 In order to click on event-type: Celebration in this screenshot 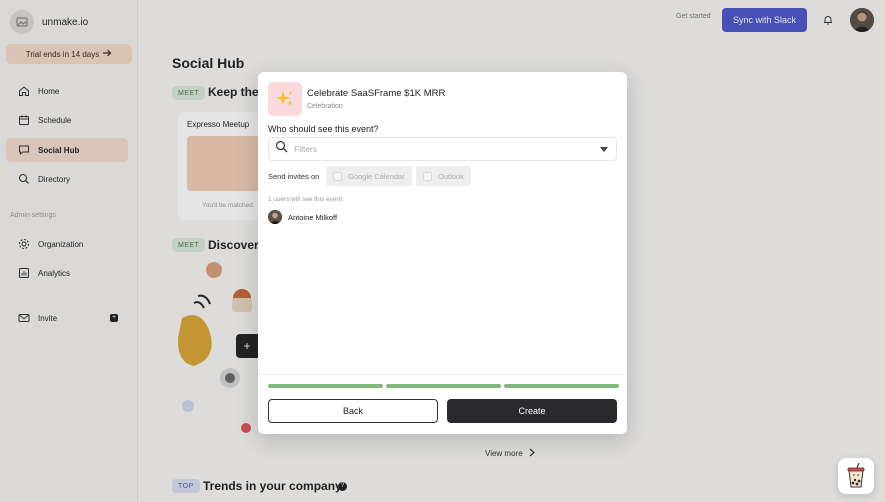, I will do `click(325, 106)`.